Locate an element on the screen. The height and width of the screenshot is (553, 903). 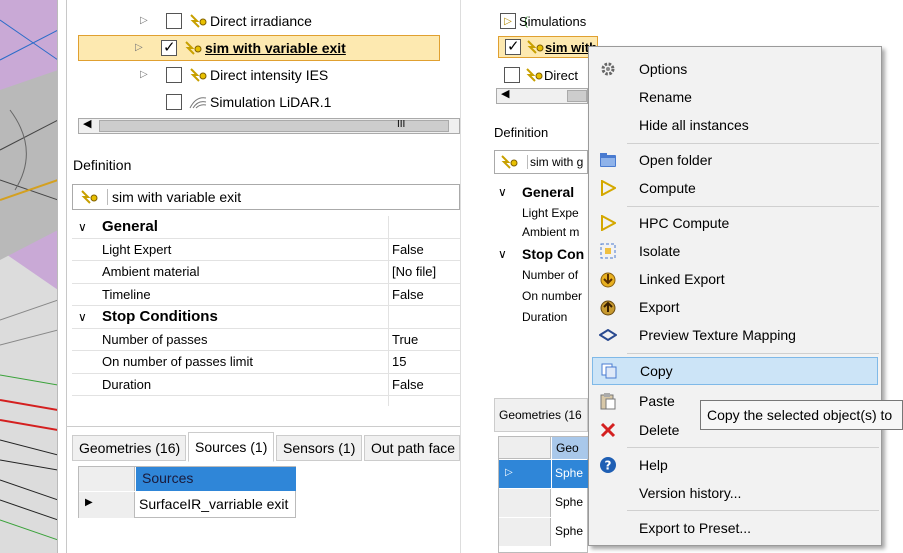
export-icon is located at coordinates (608, 307).